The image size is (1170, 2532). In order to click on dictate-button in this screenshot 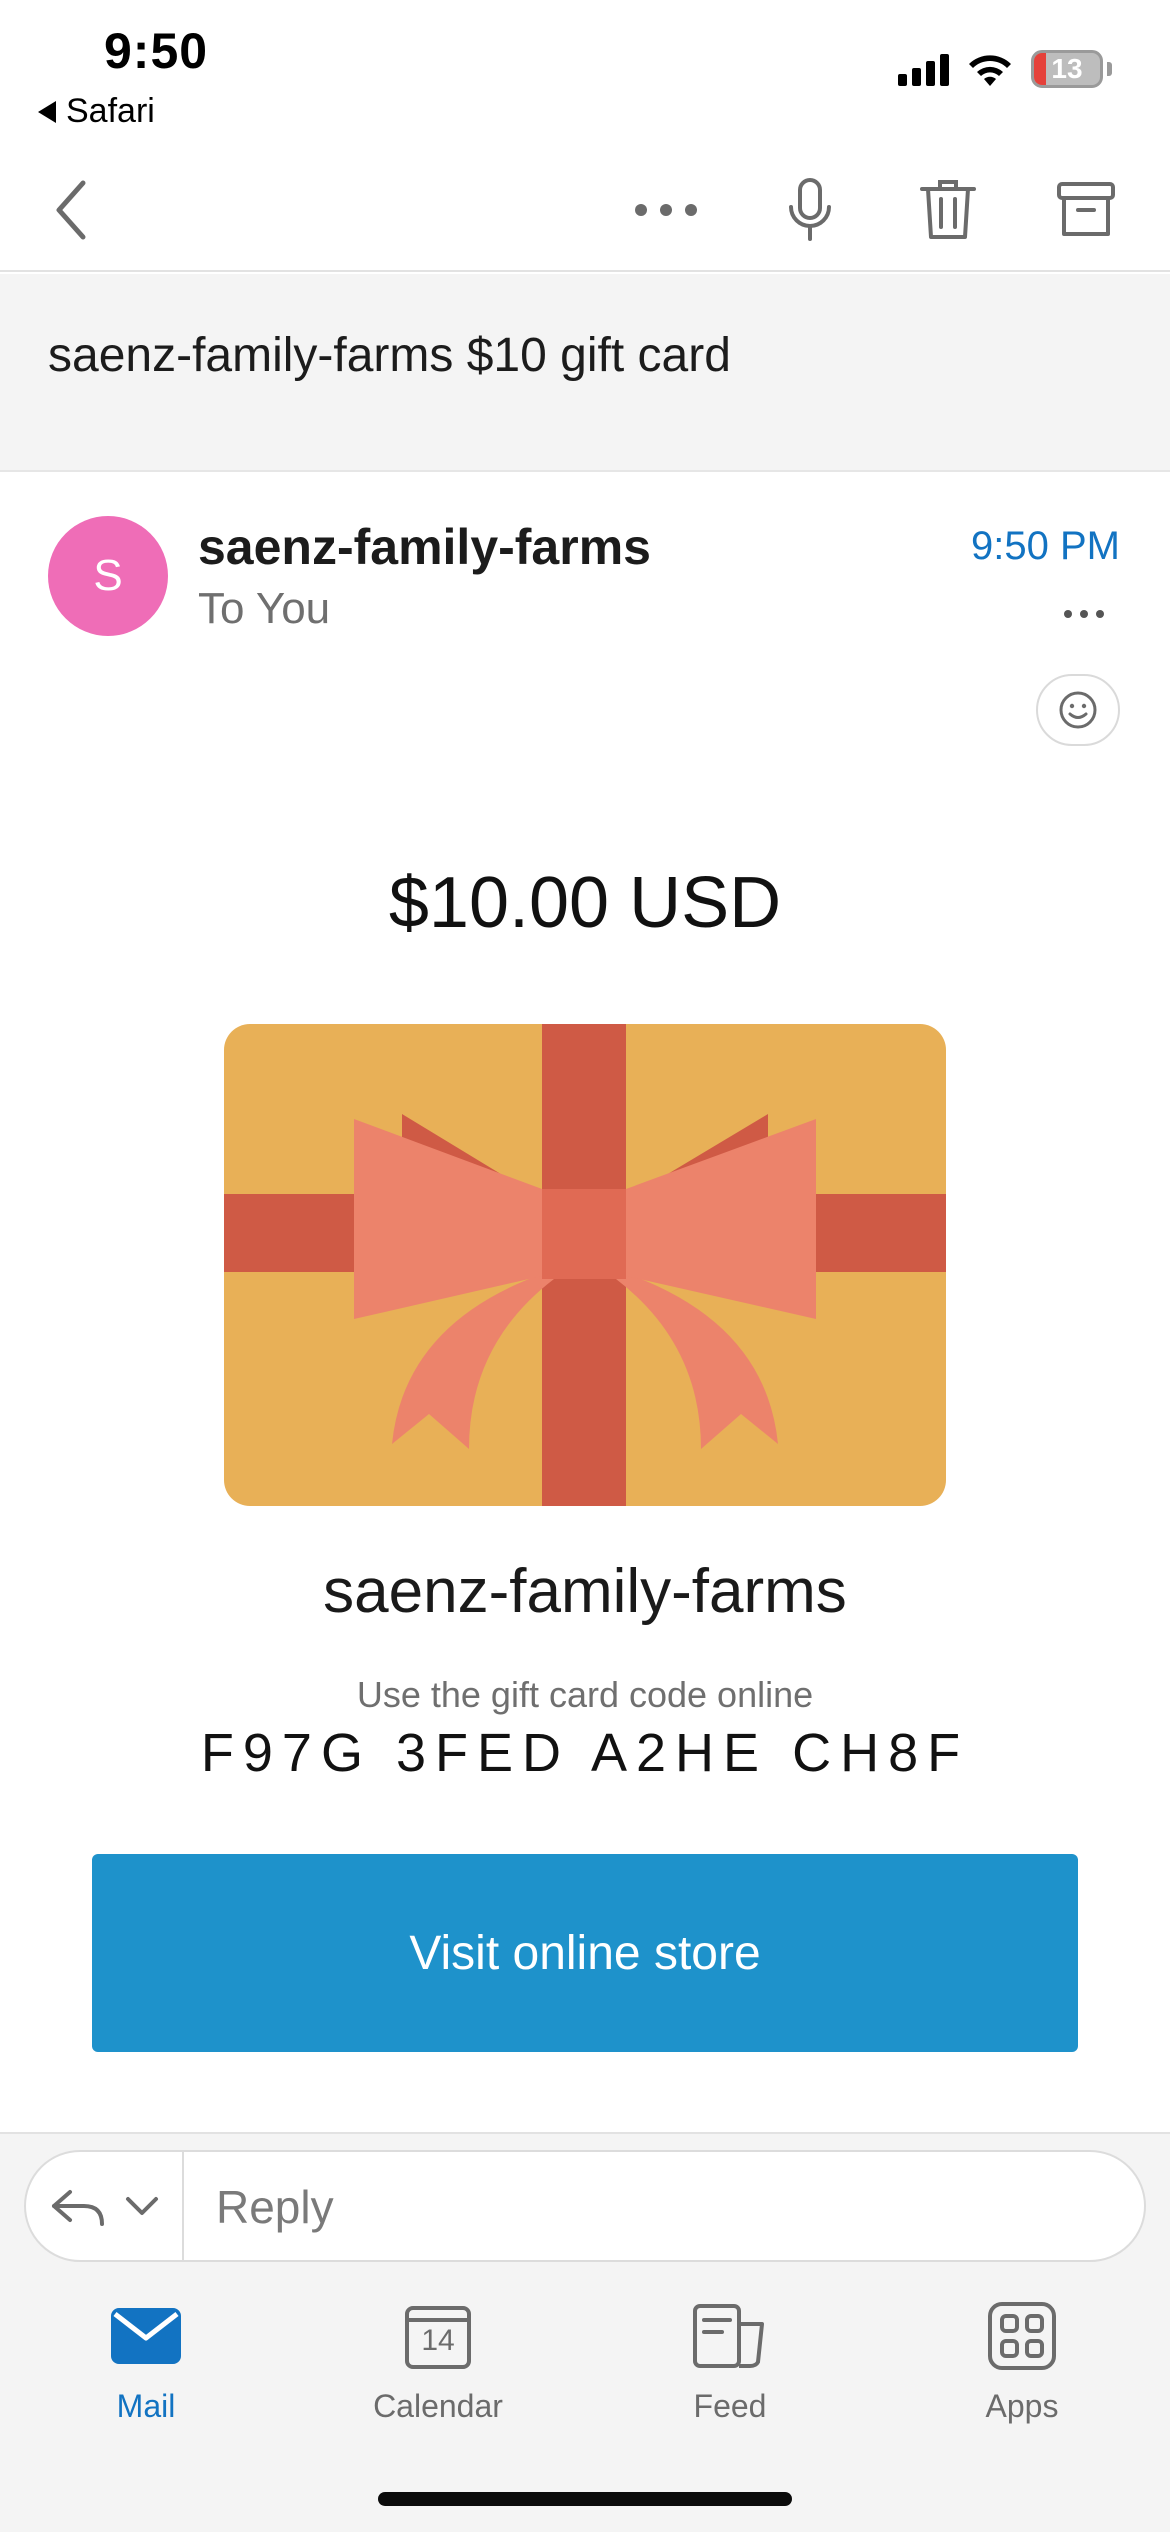, I will do `click(810, 210)`.